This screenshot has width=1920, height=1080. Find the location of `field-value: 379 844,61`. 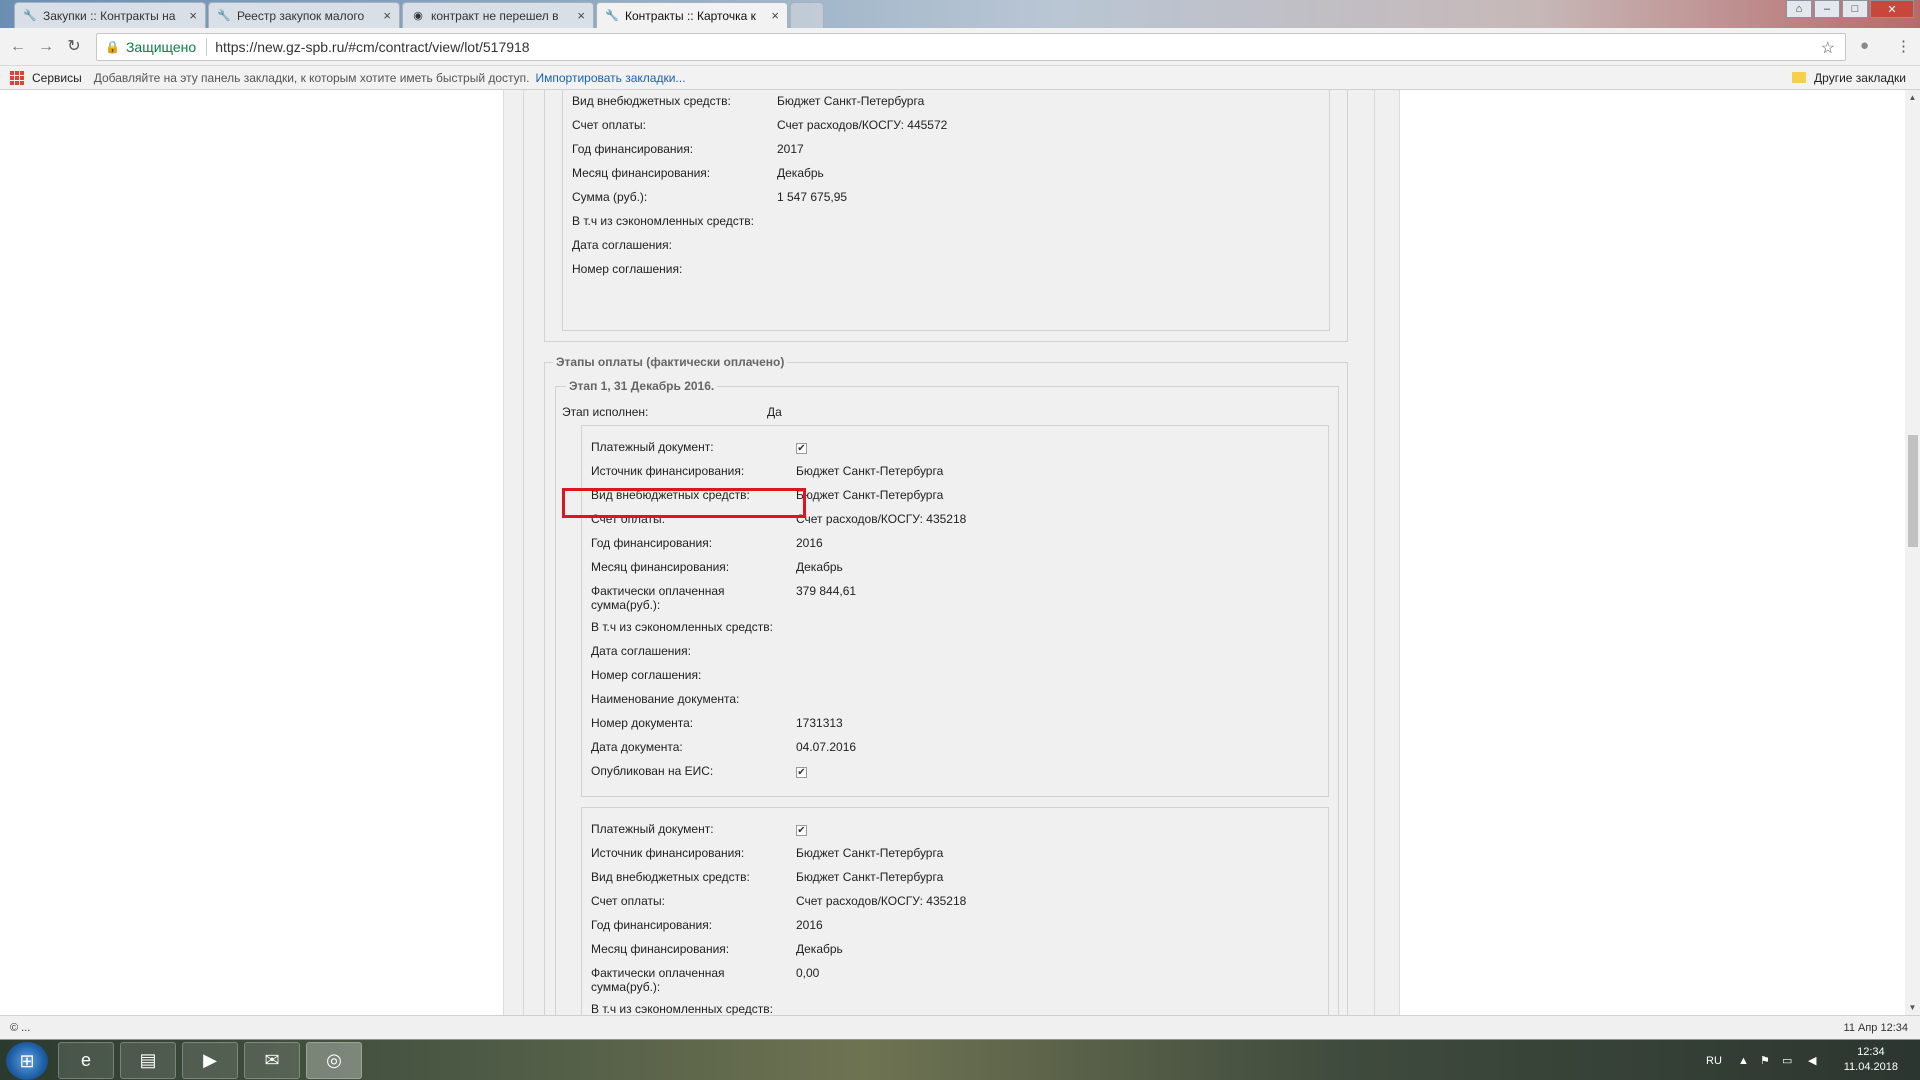

field-value: 379 844,61 is located at coordinates (826, 591).